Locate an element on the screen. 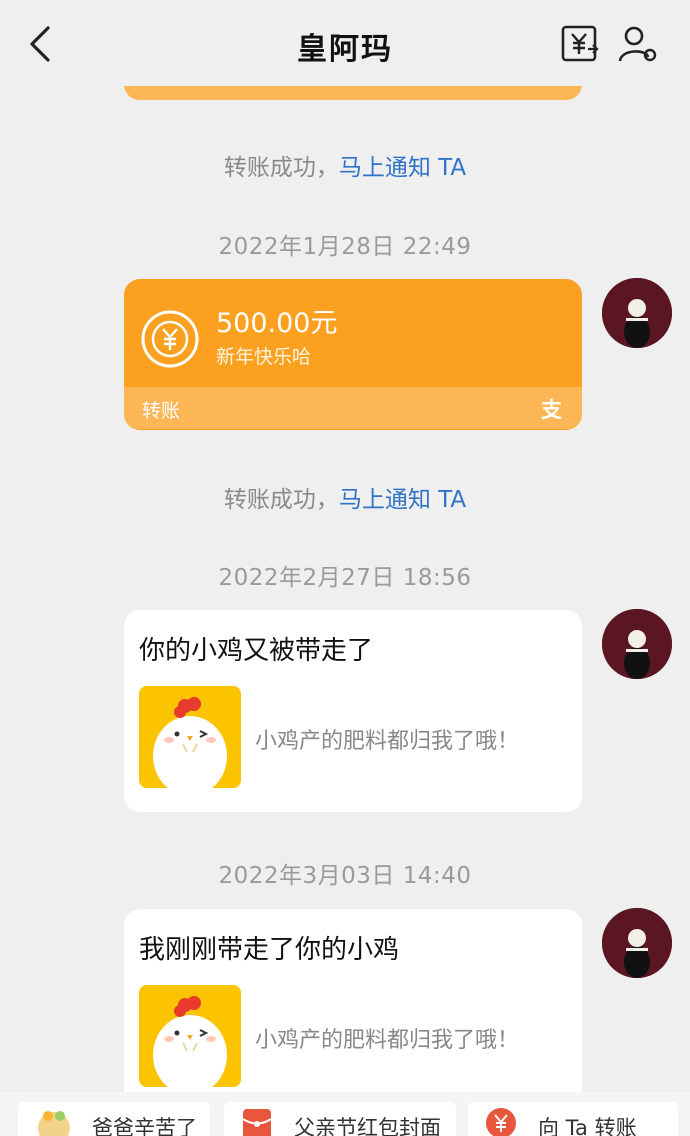 The width and height of the screenshot is (690, 1136). transfer-amount: 500.00元 is located at coordinates (277, 323).